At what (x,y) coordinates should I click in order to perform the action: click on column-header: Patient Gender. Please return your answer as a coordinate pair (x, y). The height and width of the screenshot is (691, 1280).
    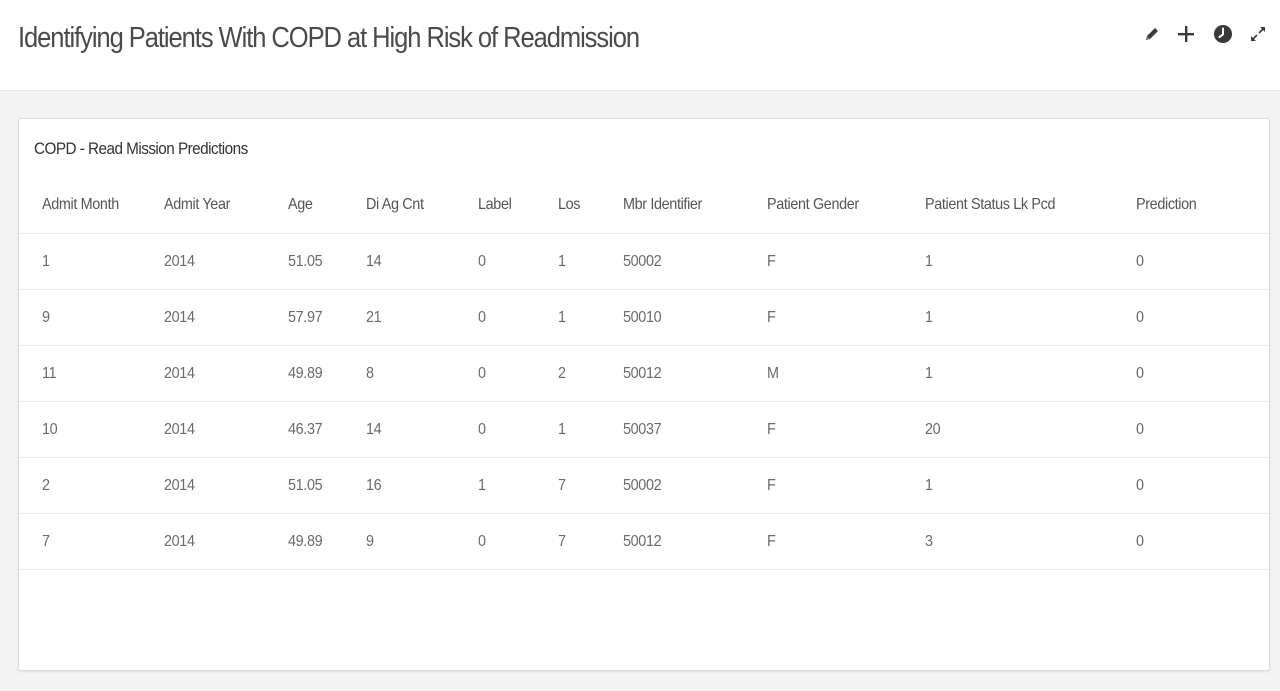
    Looking at the image, I should click on (846, 205).